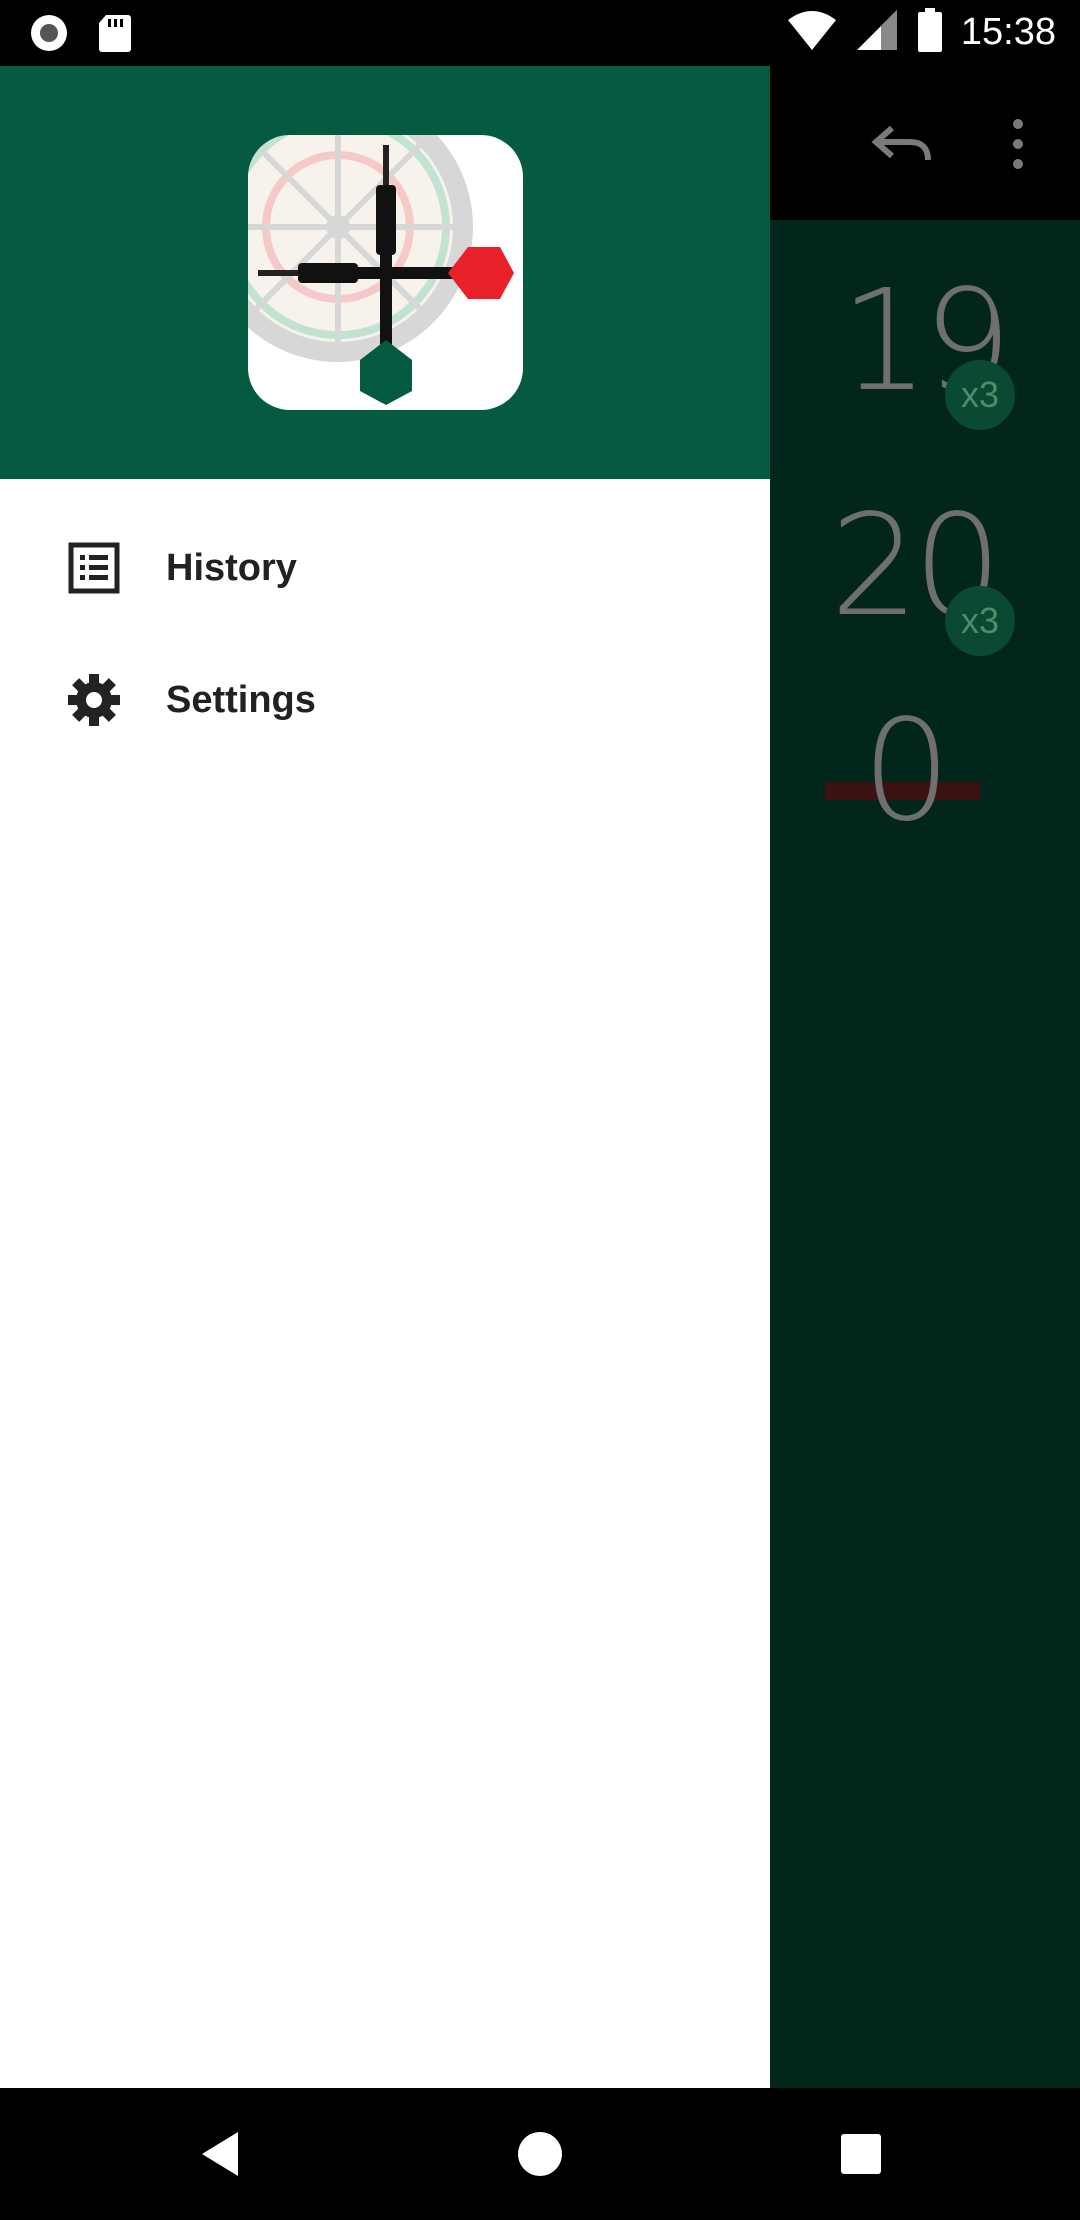 This screenshot has height=2220, width=1080. Describe the element at coordinates (930, 32) in the screenshot. I see `battery-icon` at that location.